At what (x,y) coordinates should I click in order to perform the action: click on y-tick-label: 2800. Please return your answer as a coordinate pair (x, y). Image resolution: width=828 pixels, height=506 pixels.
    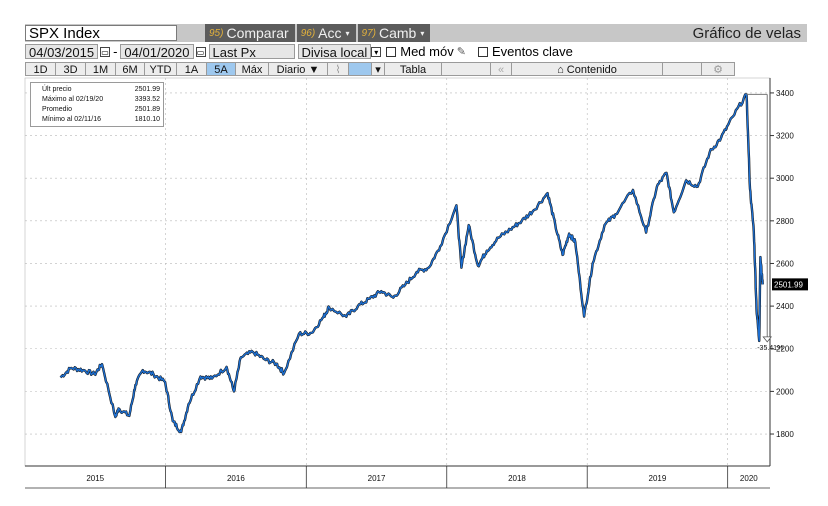
    Looking at the image, I should click on (785, 221).